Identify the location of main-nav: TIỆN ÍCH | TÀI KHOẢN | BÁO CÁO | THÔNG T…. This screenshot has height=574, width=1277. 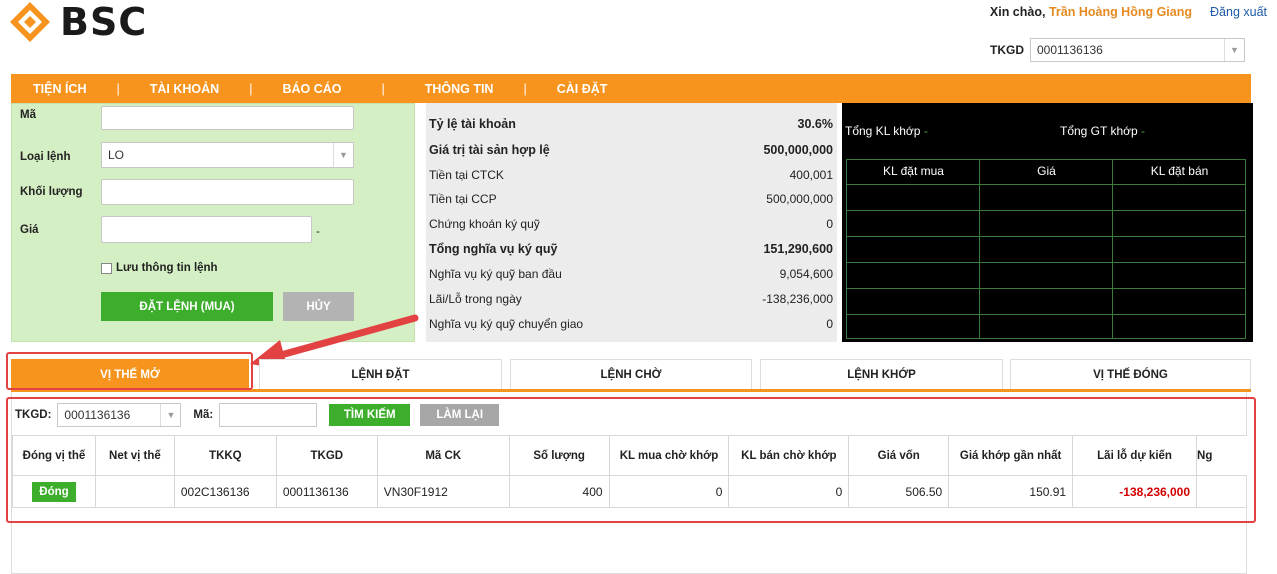
(631, 88).